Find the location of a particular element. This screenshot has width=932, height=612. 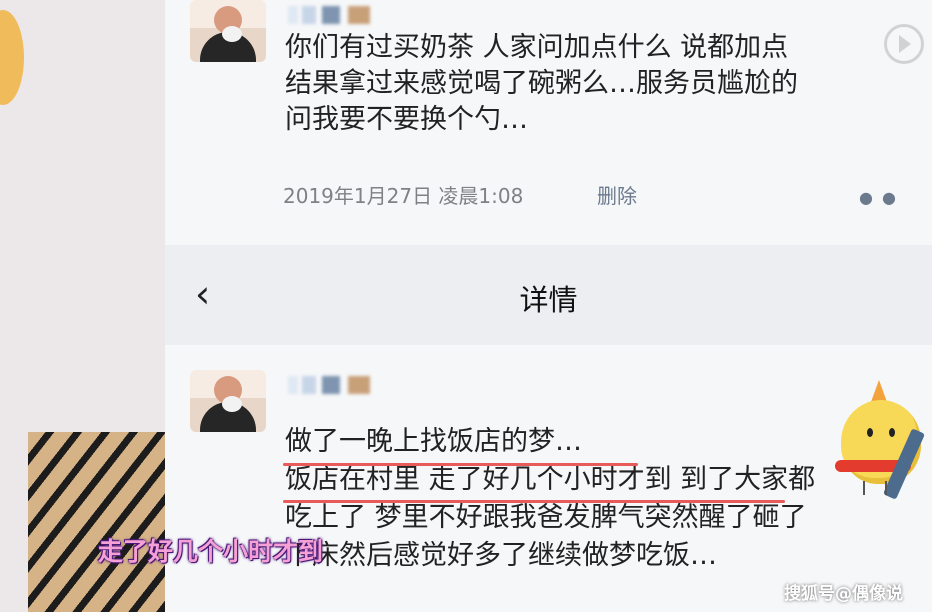

decorative-blob is located at coordinates (12, 57).